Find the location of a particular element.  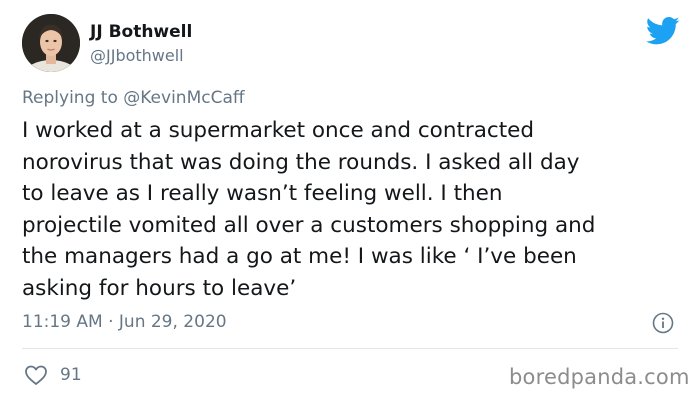

twitter-bird-icon is located at coordinates (663, 31).